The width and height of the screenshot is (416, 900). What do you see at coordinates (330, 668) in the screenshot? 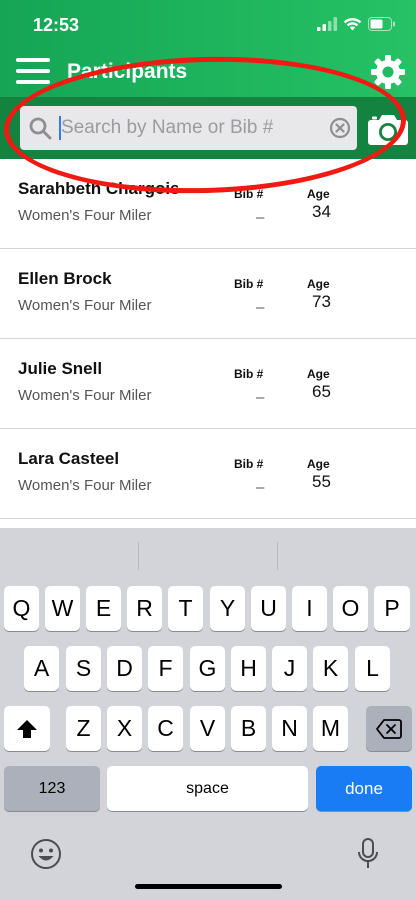
I see `key-k: K` at bounding box center [330, 668].